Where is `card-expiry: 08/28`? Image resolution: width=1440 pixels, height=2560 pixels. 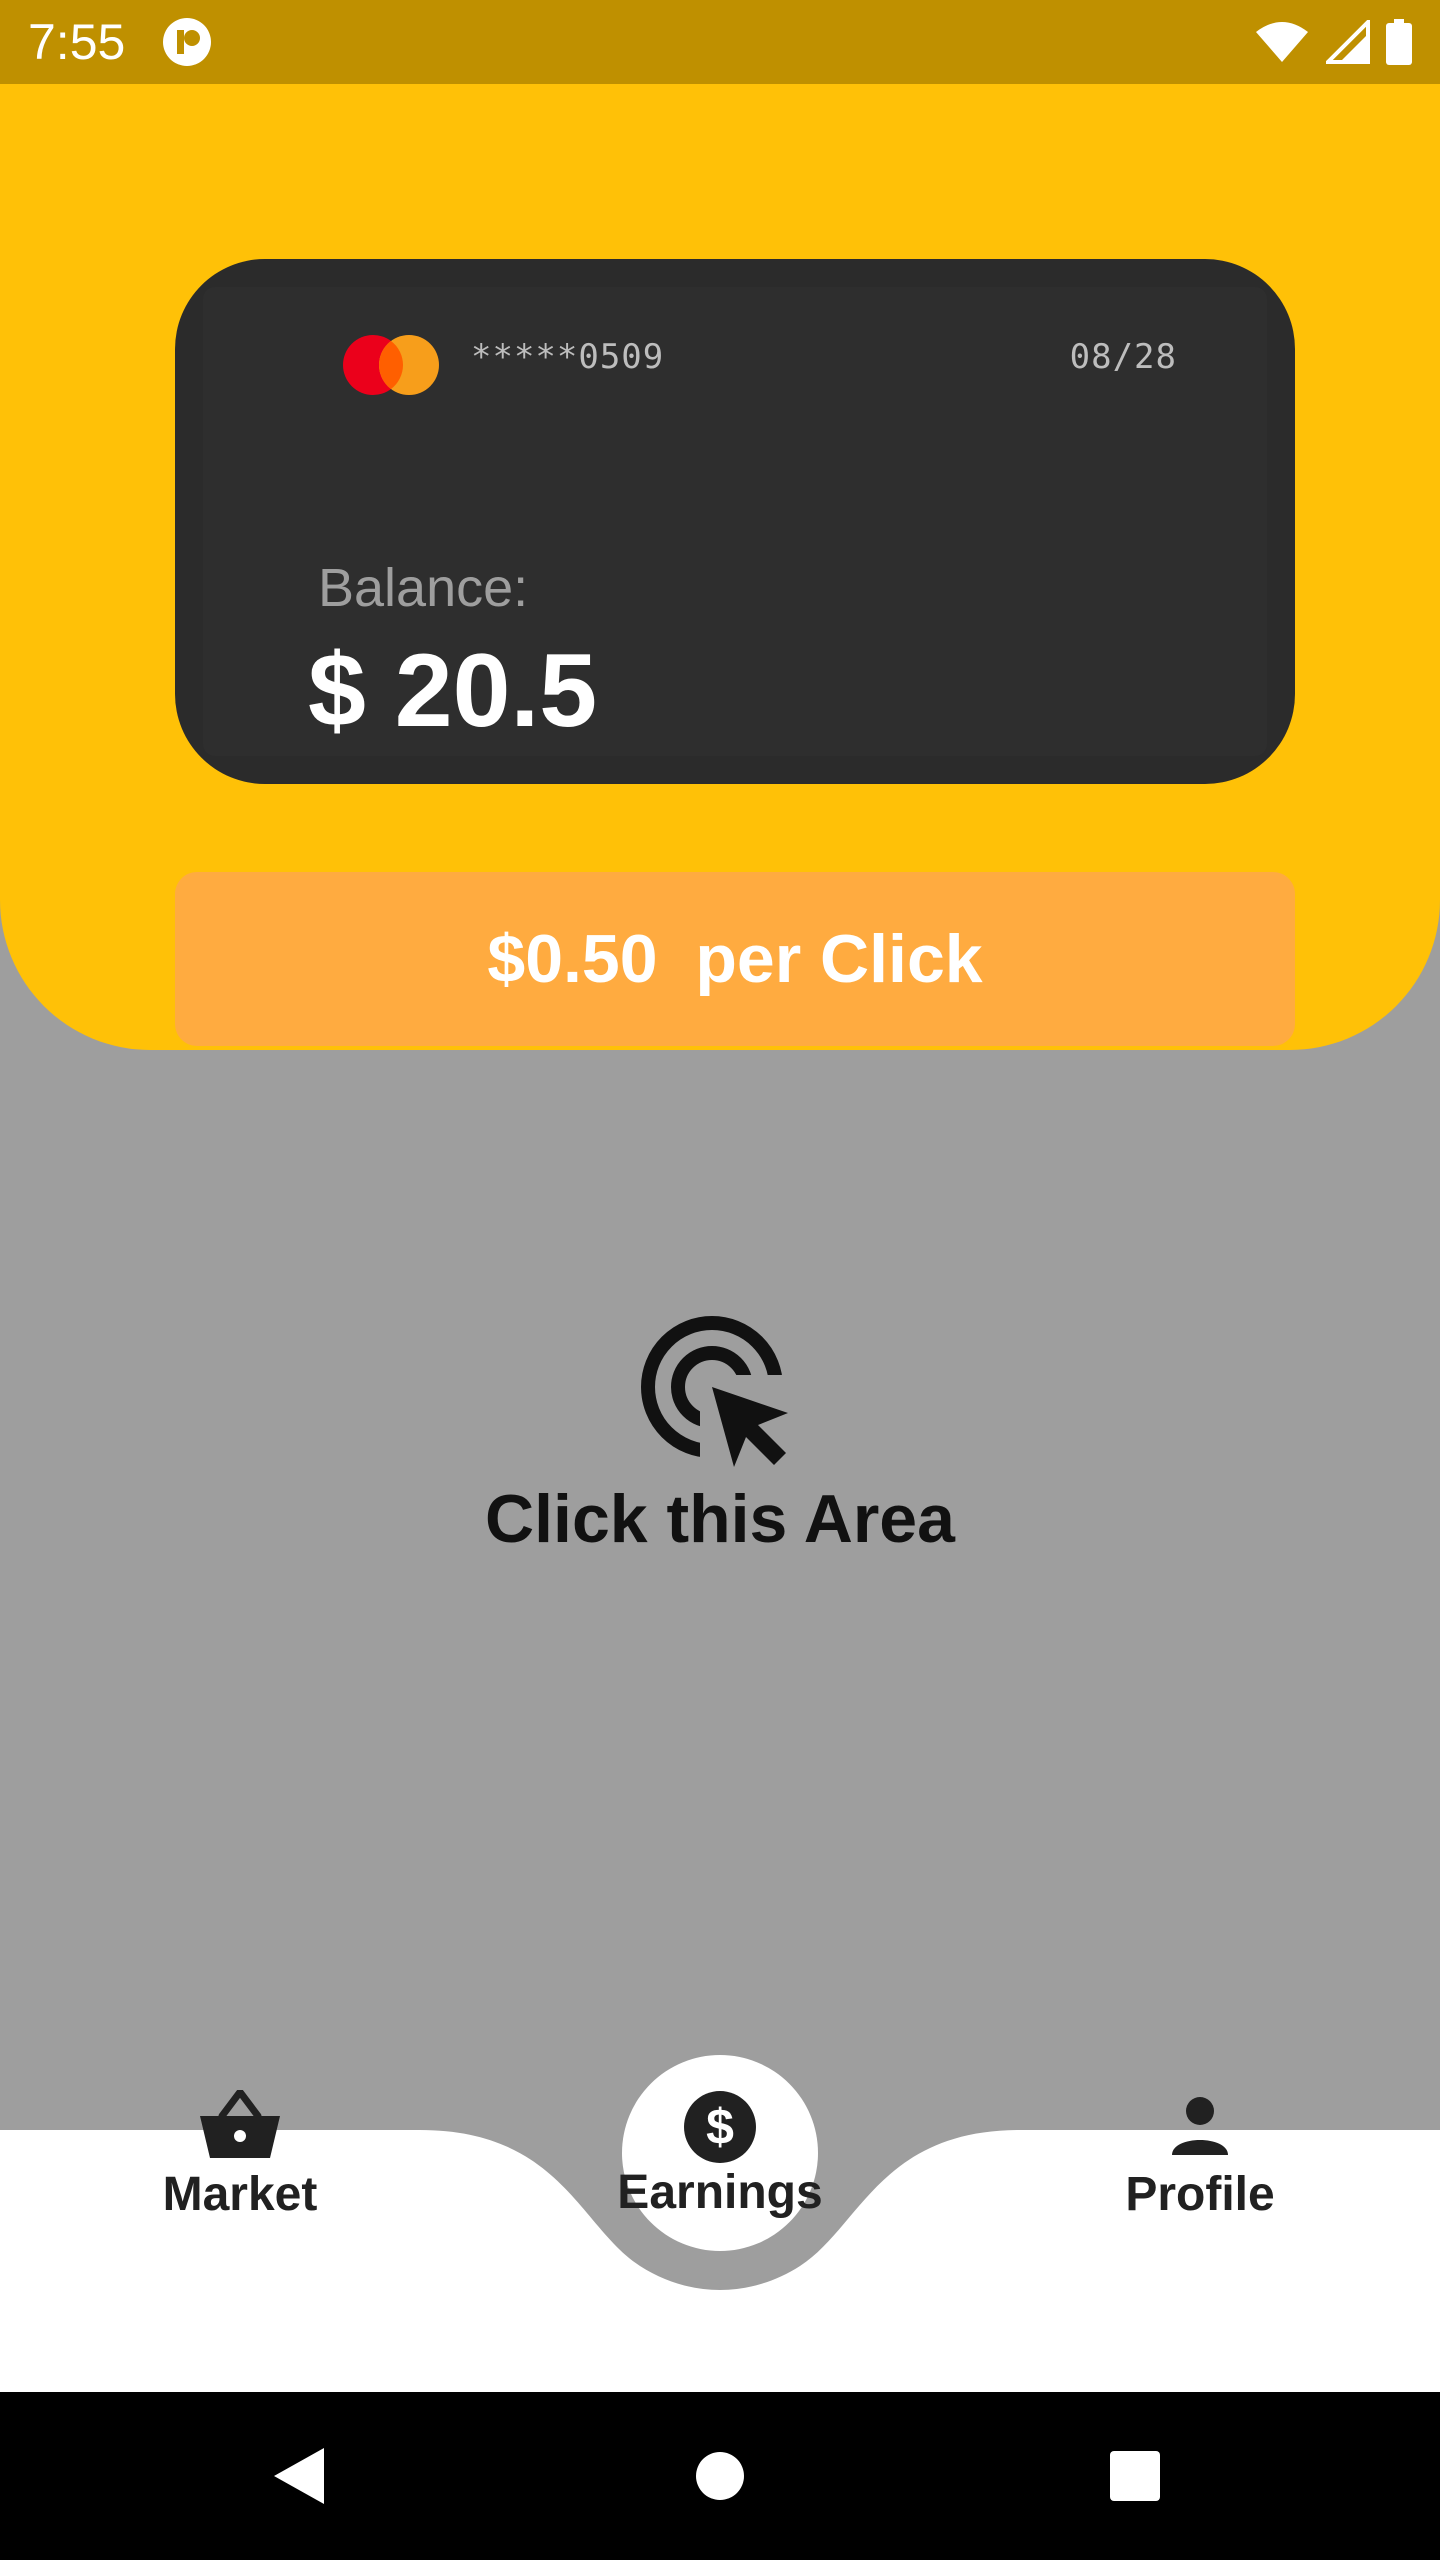
card-expiry: 08/28 is located at coordinates (1123, 357).